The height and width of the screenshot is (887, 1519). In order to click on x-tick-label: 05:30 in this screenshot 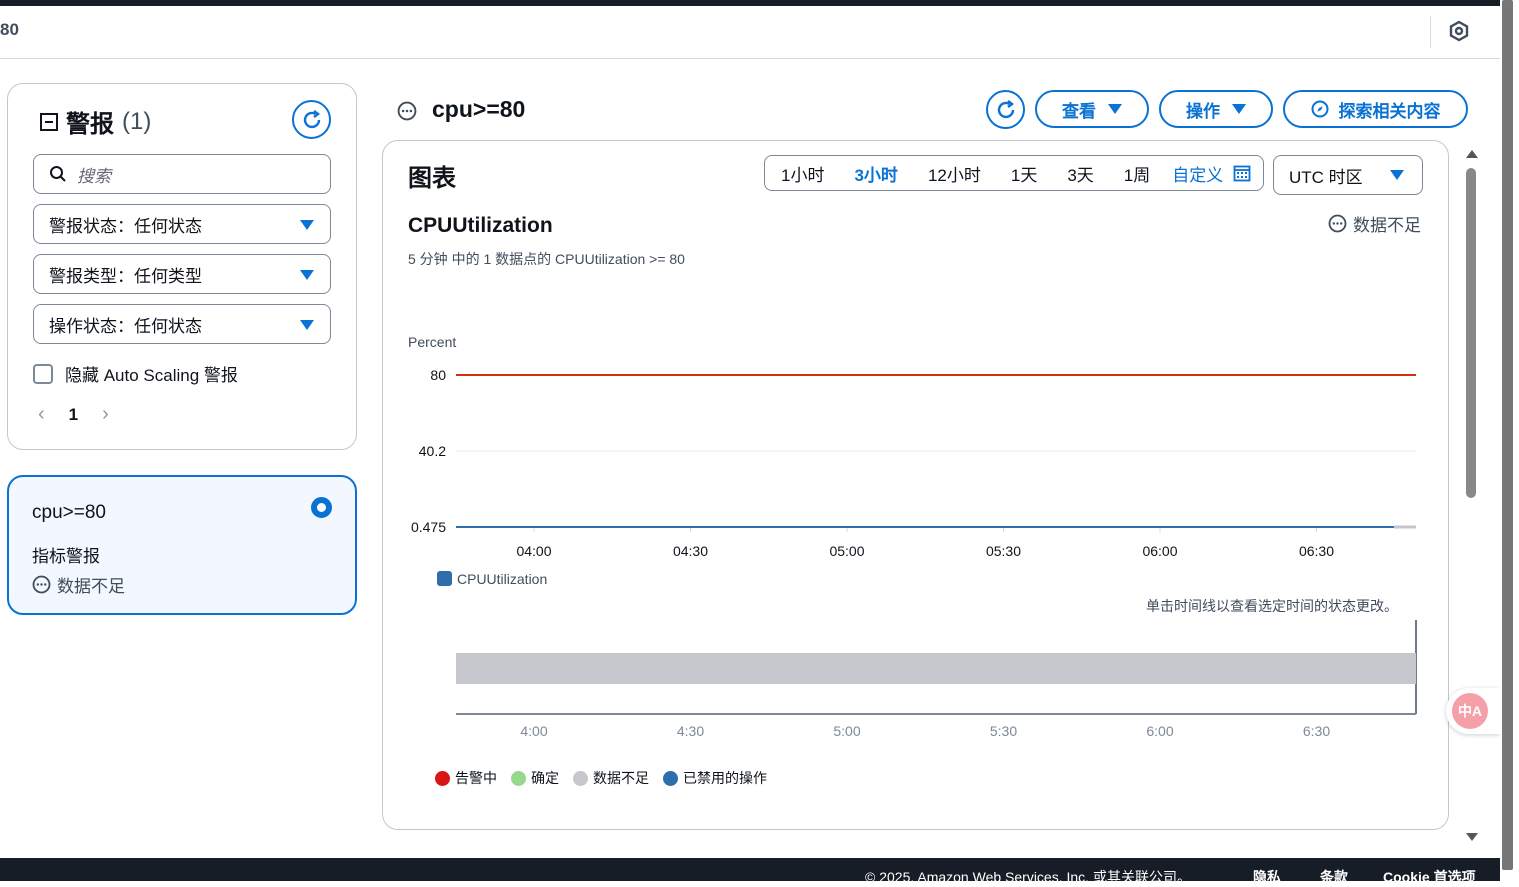, I will do `click(1003, 551)`.